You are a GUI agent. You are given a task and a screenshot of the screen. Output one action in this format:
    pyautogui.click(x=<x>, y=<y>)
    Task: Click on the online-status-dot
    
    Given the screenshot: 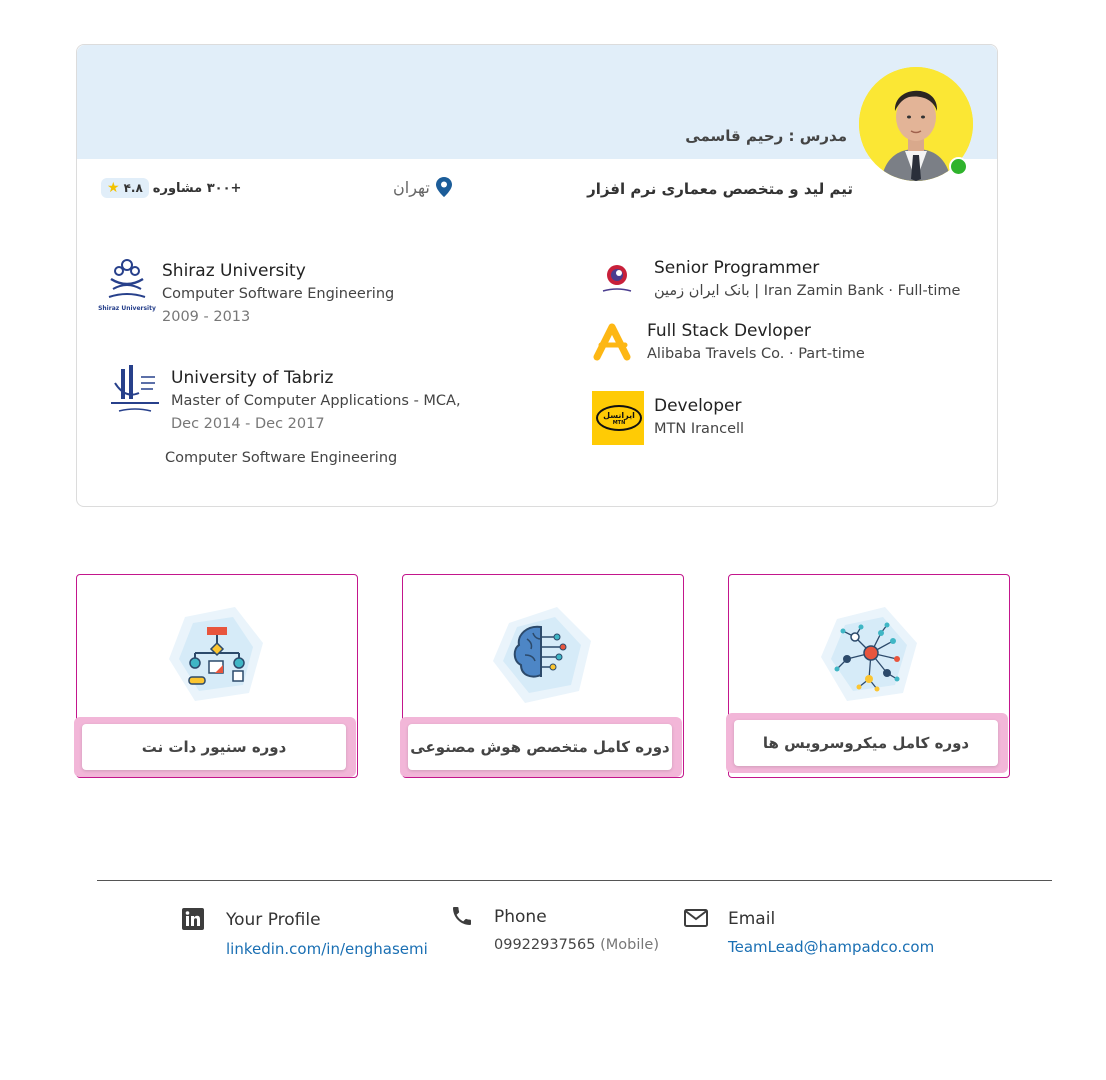 What is the action you would take?
    pyautogui.click(x=958, y=166)
    